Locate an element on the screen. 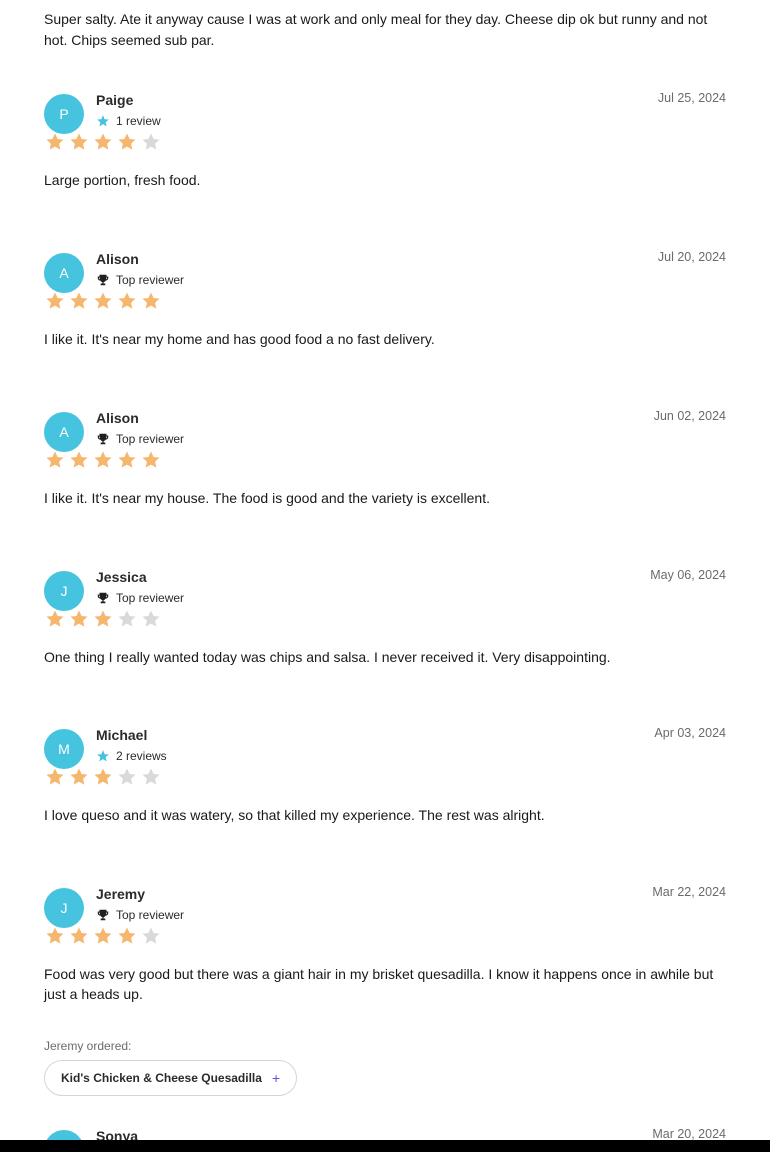 This screenshot has width=770, height=1152. reviewer-badge: 1 review is located at coordinates (128, 121).